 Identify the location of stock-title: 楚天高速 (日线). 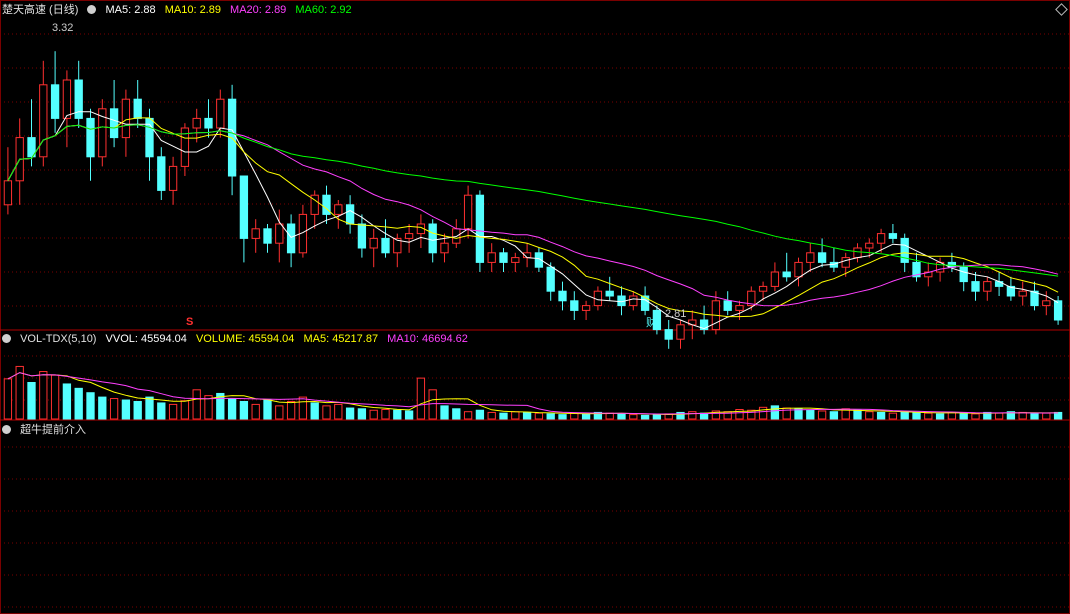
(40, 10).